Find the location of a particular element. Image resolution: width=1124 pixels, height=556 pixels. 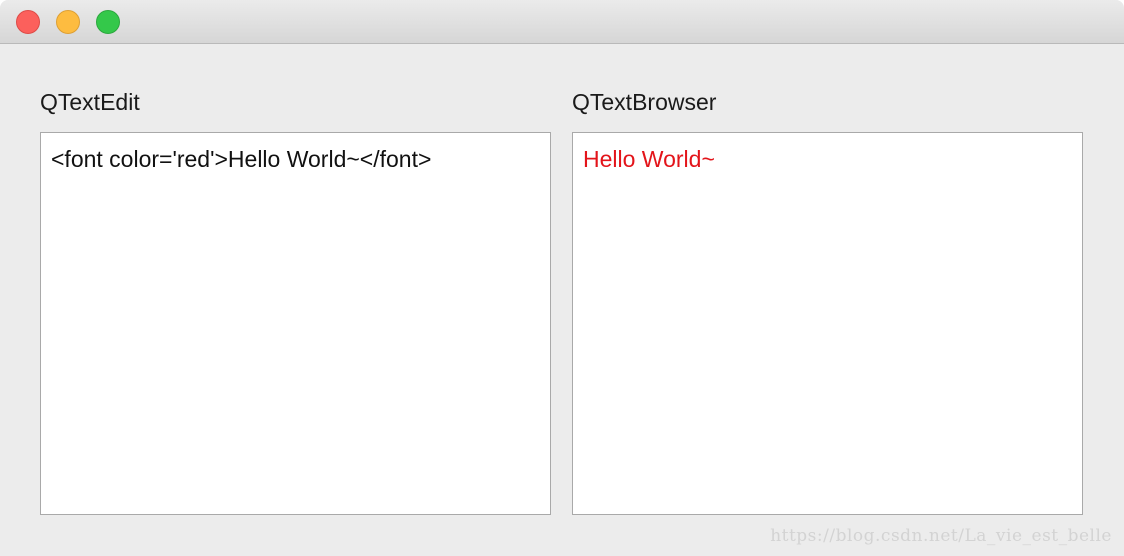

qtextedit-content: <font color='red'>Hello World~</font> is located at coordinates (241, 159).